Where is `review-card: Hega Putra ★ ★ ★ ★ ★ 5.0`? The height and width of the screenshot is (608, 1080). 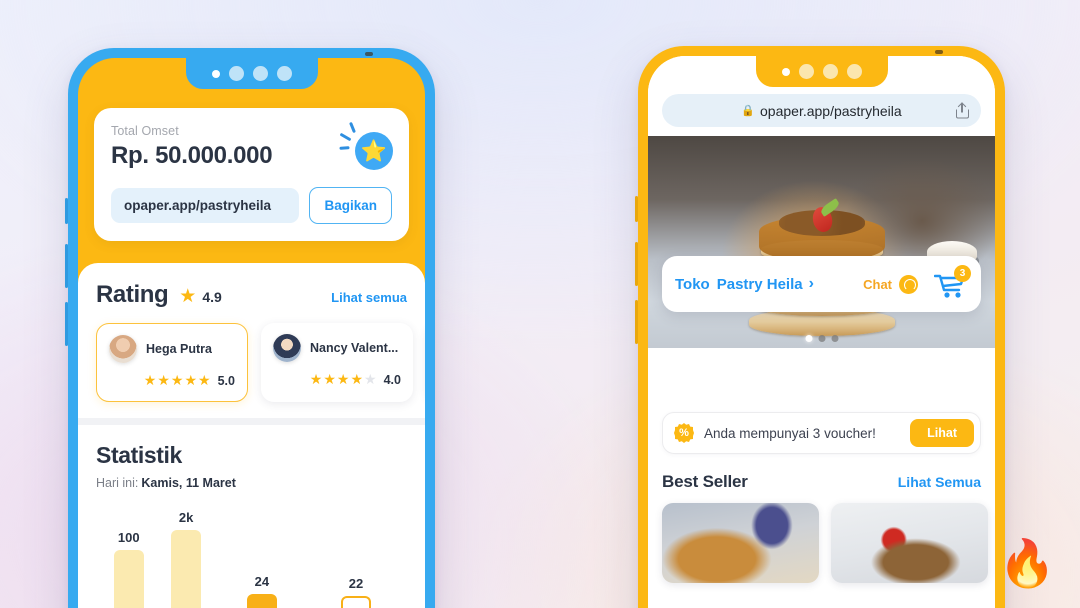
review-card: Hega Putra ★ ★ ★ ★ ★ 5.0 is located at coordinates (172, 362).